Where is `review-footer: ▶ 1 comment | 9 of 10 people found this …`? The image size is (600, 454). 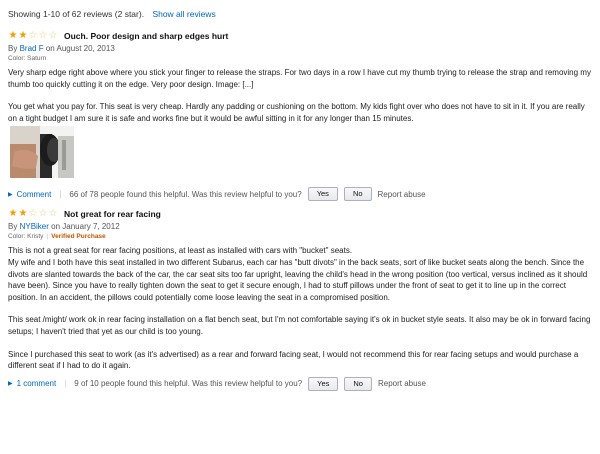 review-footer: ▶ 1 comment | 9 of 10 people found this … is located at coordinates (301, 384).